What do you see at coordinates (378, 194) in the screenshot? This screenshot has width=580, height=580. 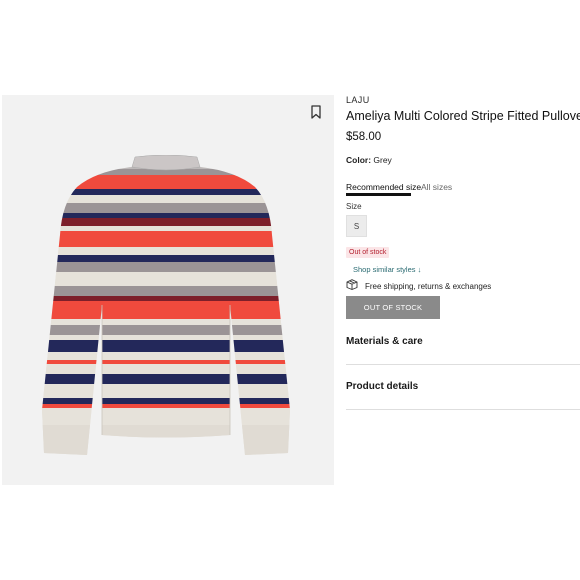 I see `active-tab-underline` at bounding box center [378, 194].